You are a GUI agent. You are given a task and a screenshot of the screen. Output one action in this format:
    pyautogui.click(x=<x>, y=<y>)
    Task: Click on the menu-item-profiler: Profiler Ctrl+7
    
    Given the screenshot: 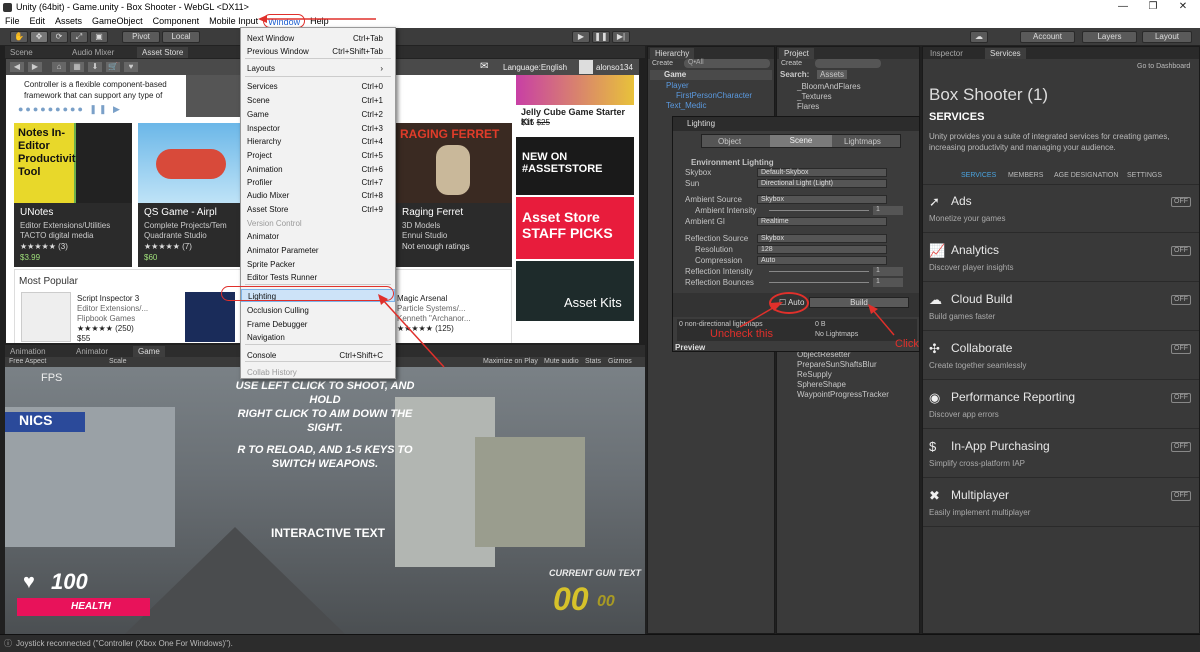 What is the action you would take?
    pyautogui.click(x=318, y=182)
    